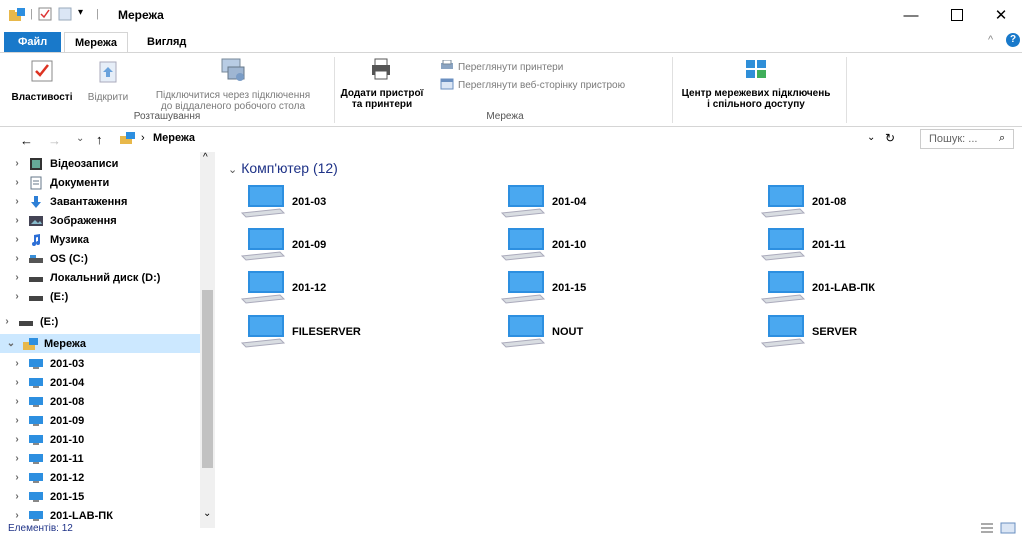 The height and width of the screenshot is (537, 1022). Describe the element at coordinates (96, 42) in the screenshot. I see `tab-network: Мережа` at that location.